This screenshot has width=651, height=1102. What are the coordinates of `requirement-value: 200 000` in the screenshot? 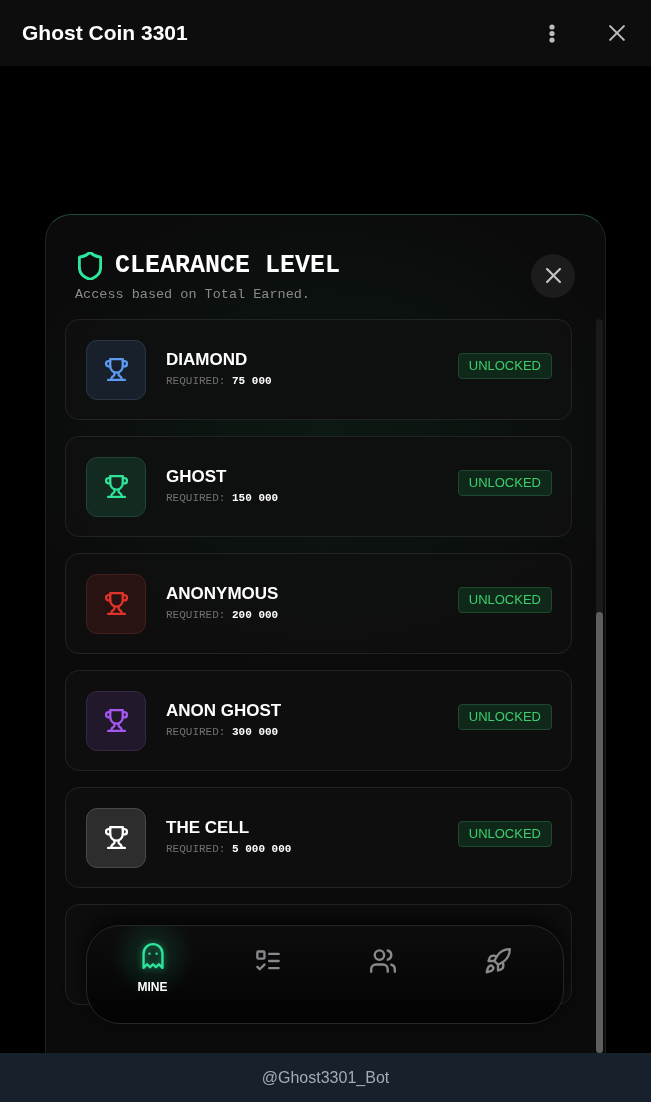 It's located at (255, 615).